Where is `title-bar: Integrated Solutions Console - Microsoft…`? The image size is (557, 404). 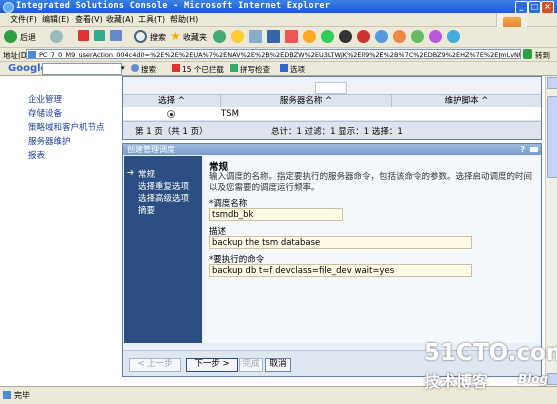
title-bar: Integrated Solutions Console - Microsoft… is located at coordinates (278, 7).